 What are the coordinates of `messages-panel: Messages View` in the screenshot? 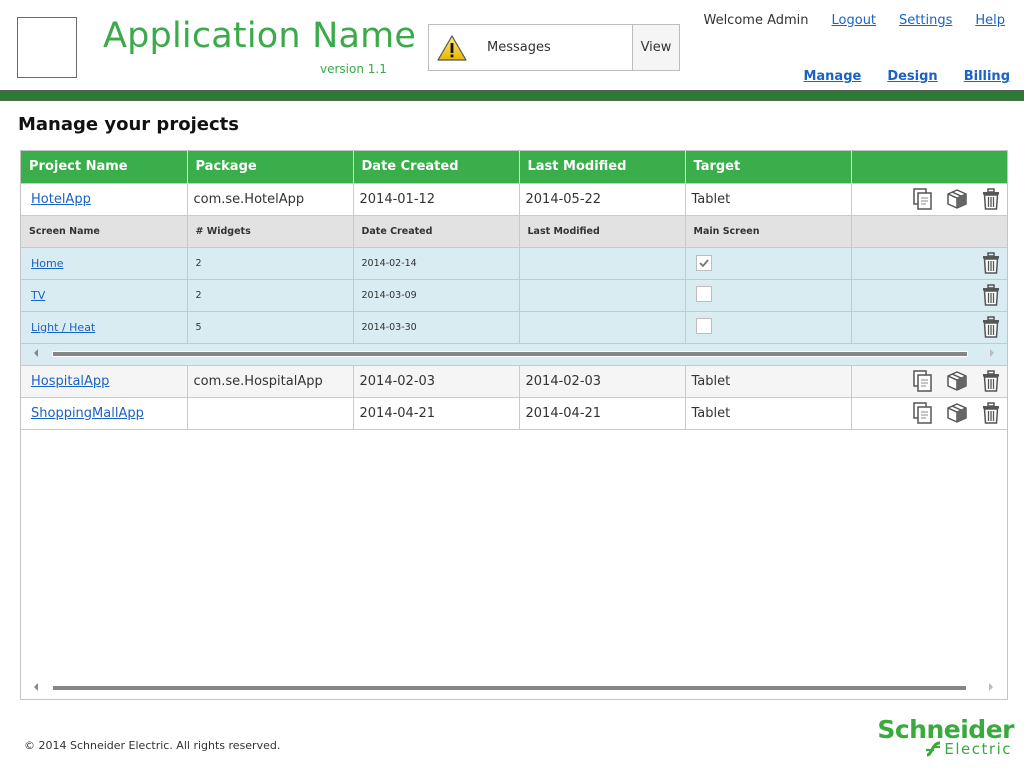 It's located at (554, 47).